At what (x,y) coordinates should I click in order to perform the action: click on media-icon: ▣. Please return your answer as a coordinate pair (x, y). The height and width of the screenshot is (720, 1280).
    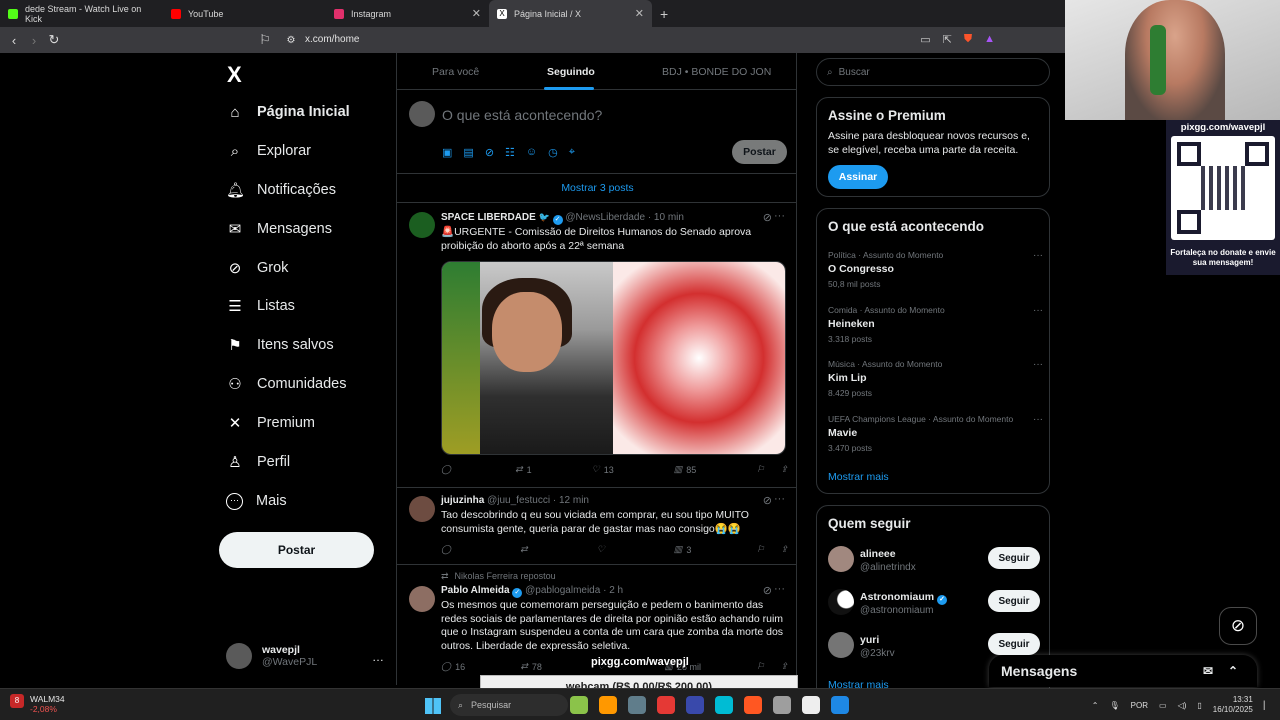
    Looking at the image, I should click on (447, 152).